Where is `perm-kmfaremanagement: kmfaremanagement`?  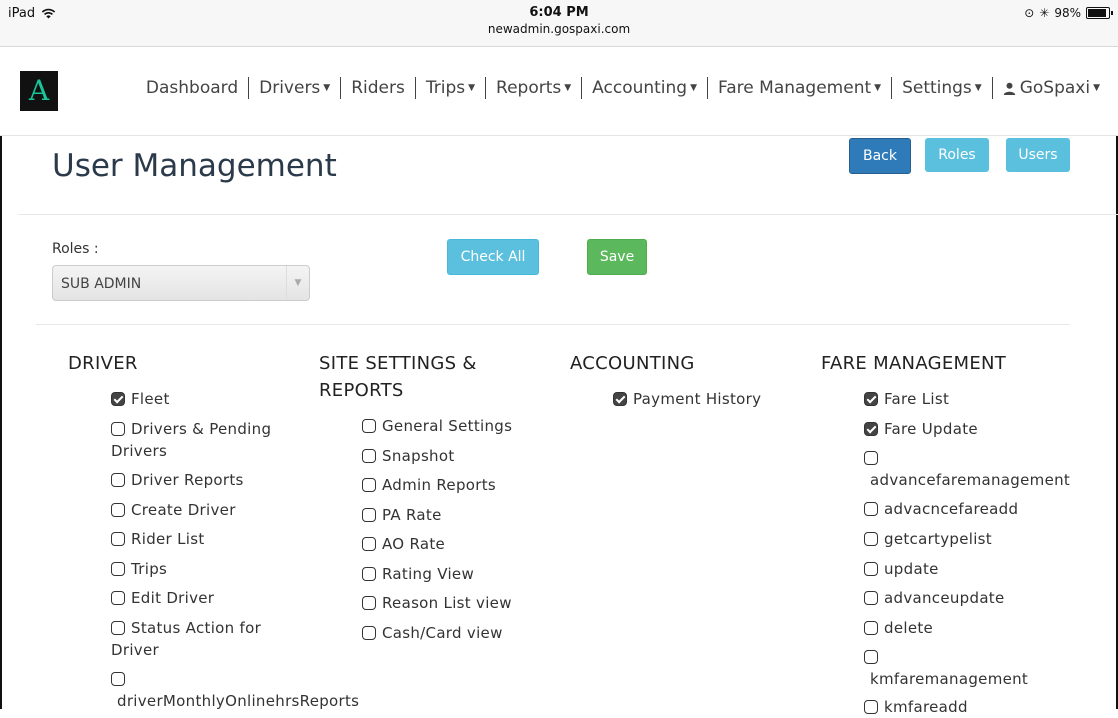 perm-kmfaremanagement: kmfaremanagement is located at coordinates (946, 668).